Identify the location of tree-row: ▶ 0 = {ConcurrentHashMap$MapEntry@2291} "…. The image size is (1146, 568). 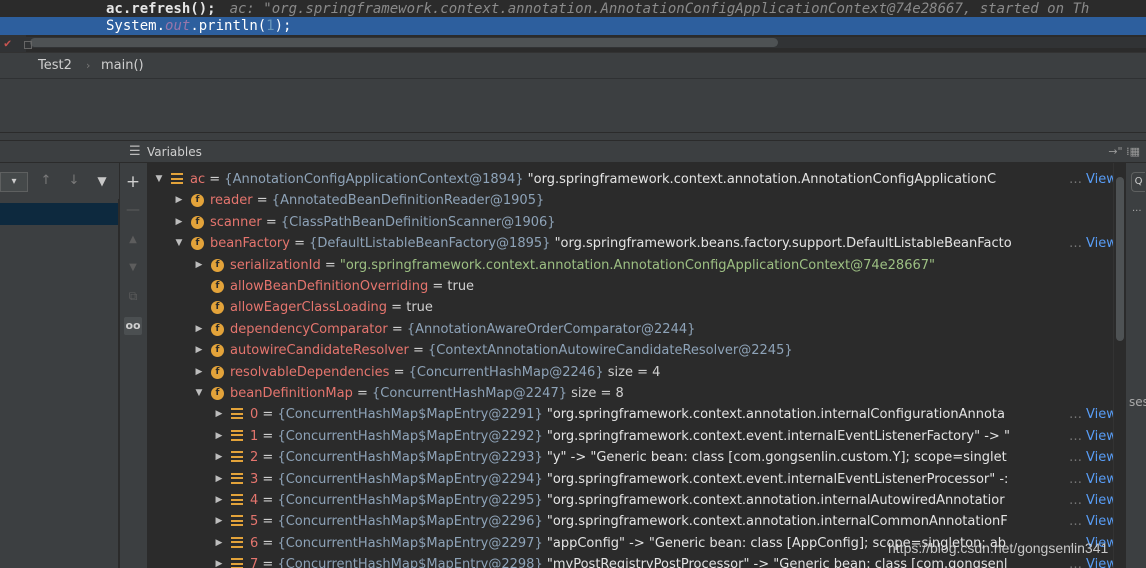
(630, 415).